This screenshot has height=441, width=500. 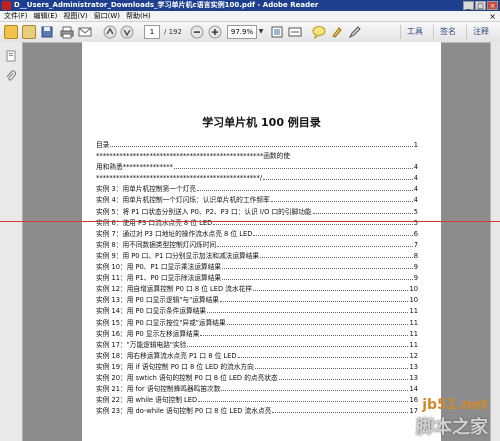 What do you see at coordinates (413, 389) in the screenshot?
I see `toc-page-number: 14` at bounding box center [413, 389].